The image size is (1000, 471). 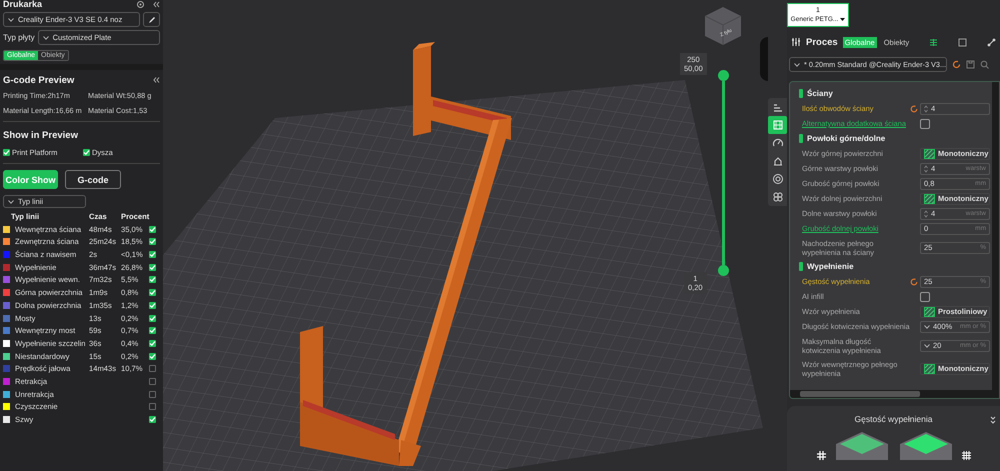 I want to click on page-icon, so click(x=962, y=42).